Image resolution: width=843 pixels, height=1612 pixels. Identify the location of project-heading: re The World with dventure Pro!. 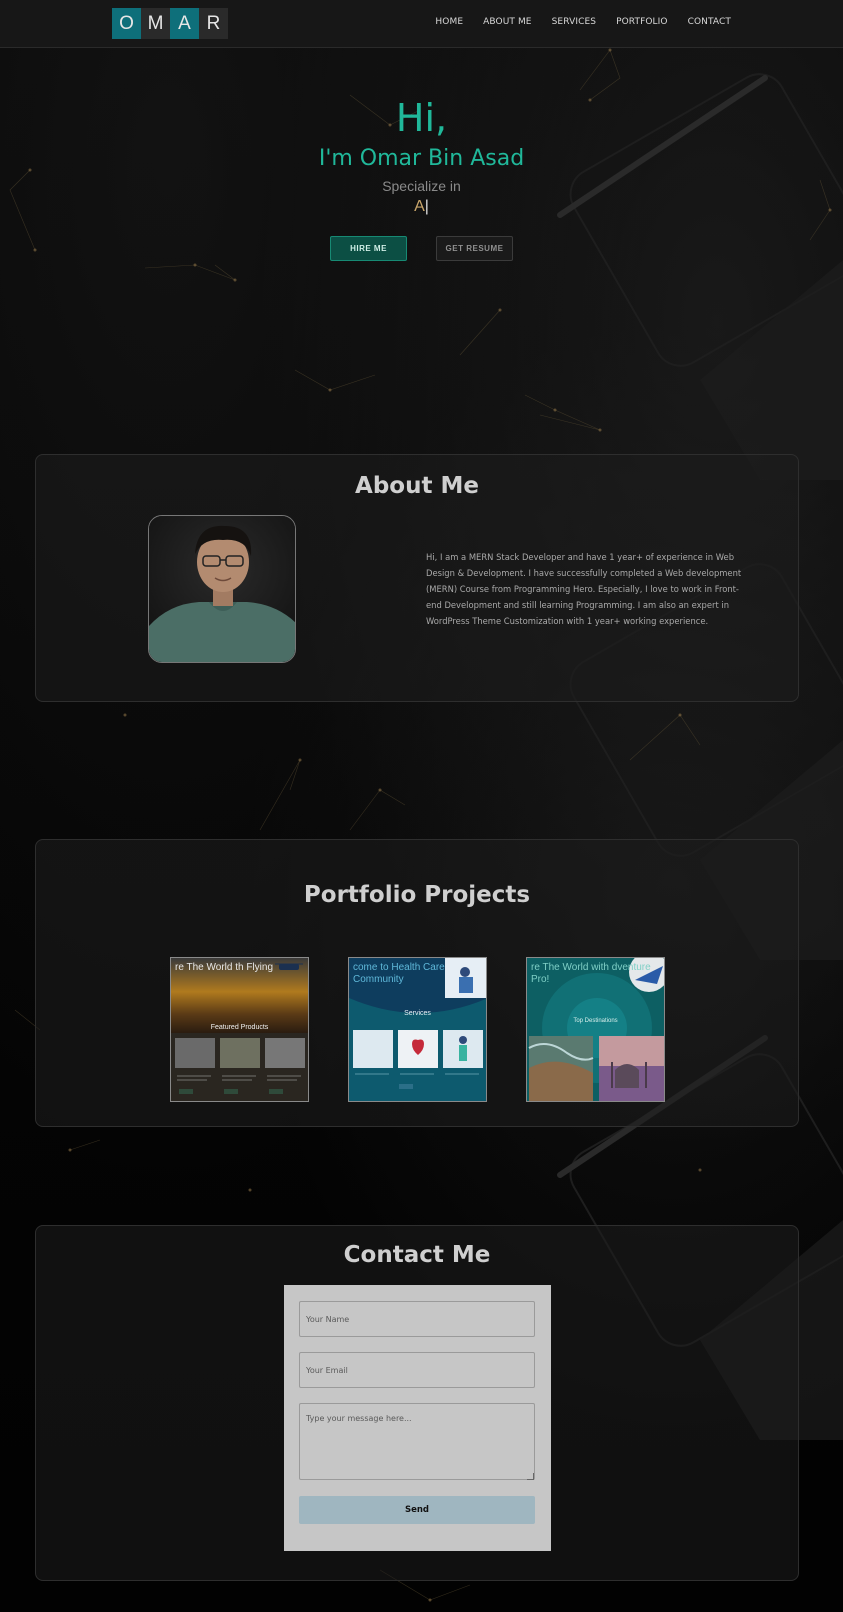
(591, 973).